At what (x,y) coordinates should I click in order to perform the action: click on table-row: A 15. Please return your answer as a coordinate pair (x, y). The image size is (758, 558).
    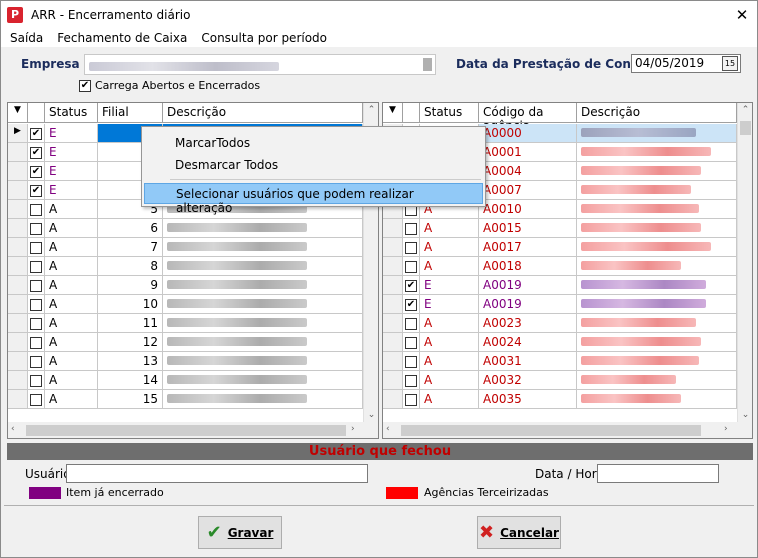
    Looking at the image, I should click on (193, 399).